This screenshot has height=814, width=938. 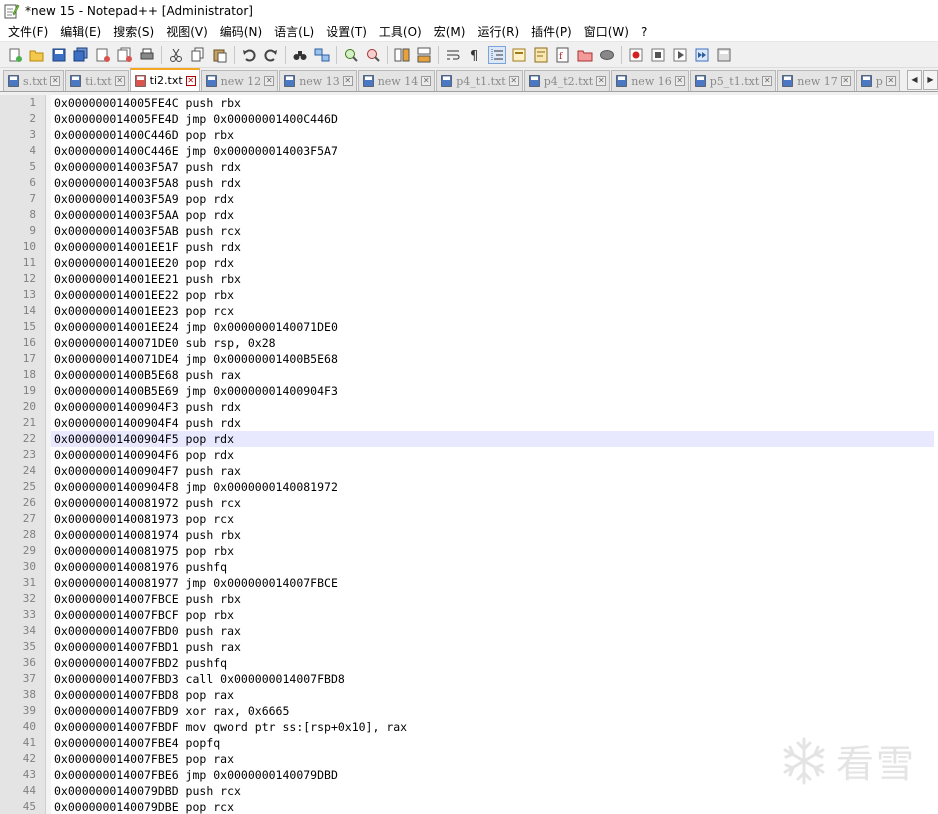 What do you see at coordinates (239, 80) in the screenshot?
I see `tab-3: new 12 ✕` at bounding box center [239, 80].